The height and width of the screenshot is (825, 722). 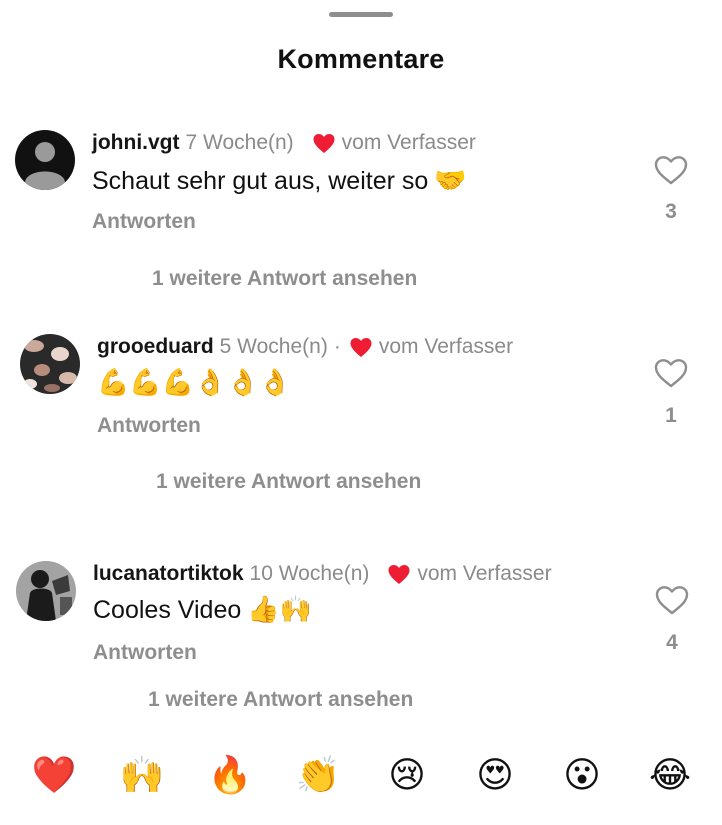 I want to click on comment-meta: grooeduard 5 Woche(n) · vom Verfasser, so click(x=305, y=347).